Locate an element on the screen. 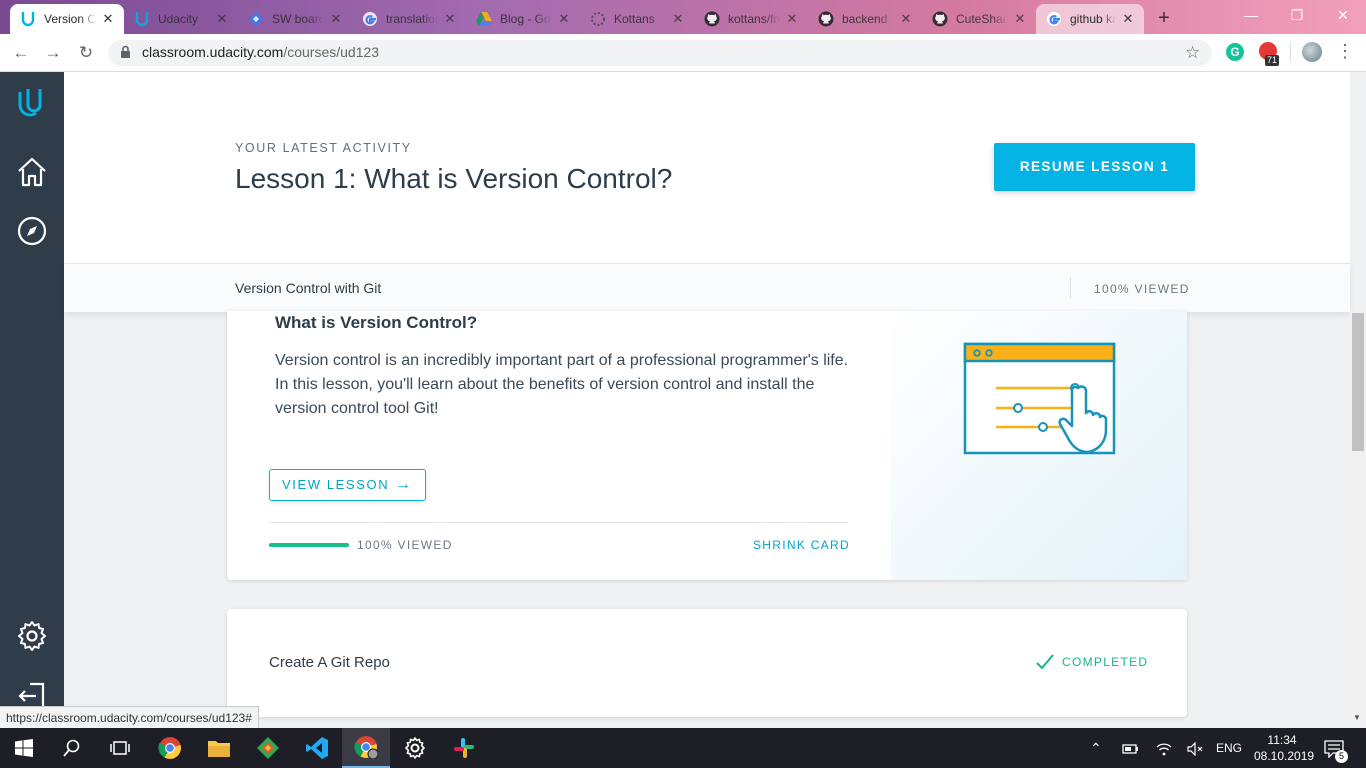 This screenshot has width=1366, height=768. taskbar-vscode is located at coordinates (317, 748).